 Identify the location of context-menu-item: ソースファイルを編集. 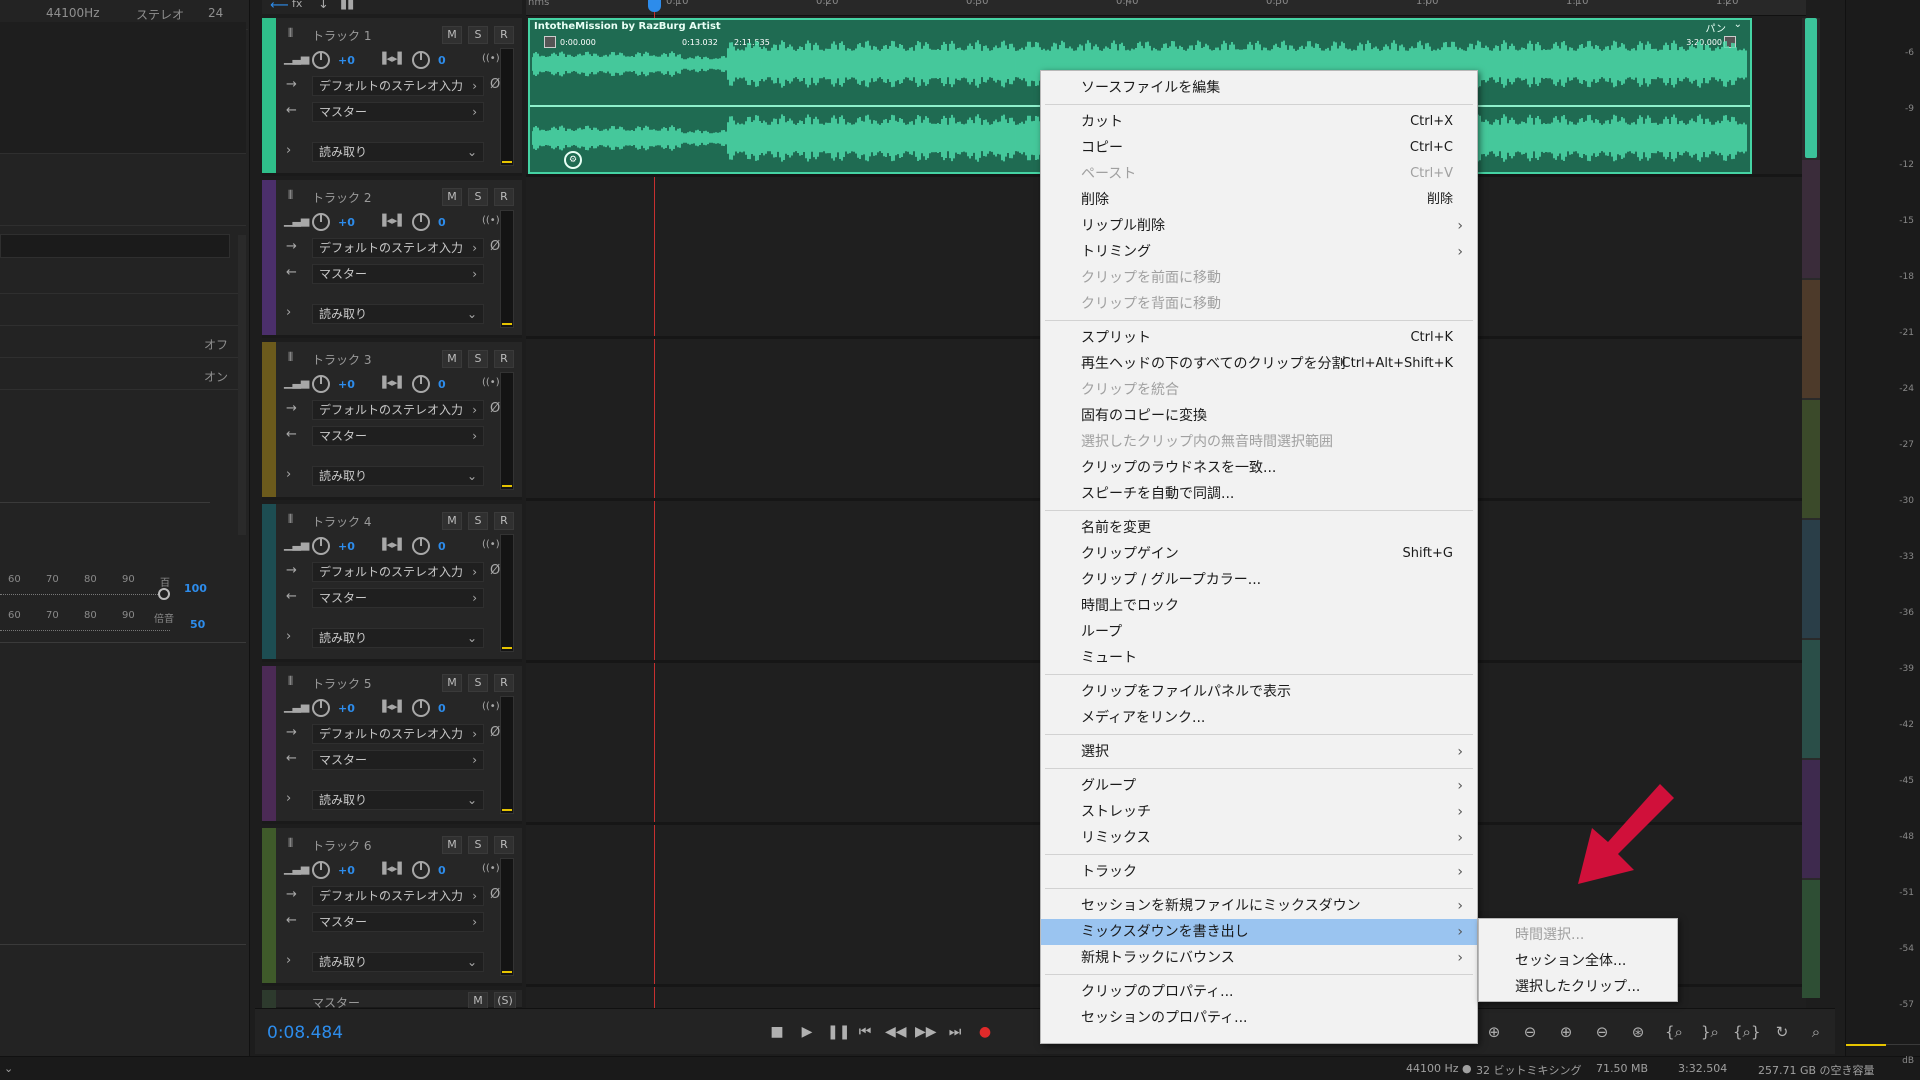
(1259, 88).